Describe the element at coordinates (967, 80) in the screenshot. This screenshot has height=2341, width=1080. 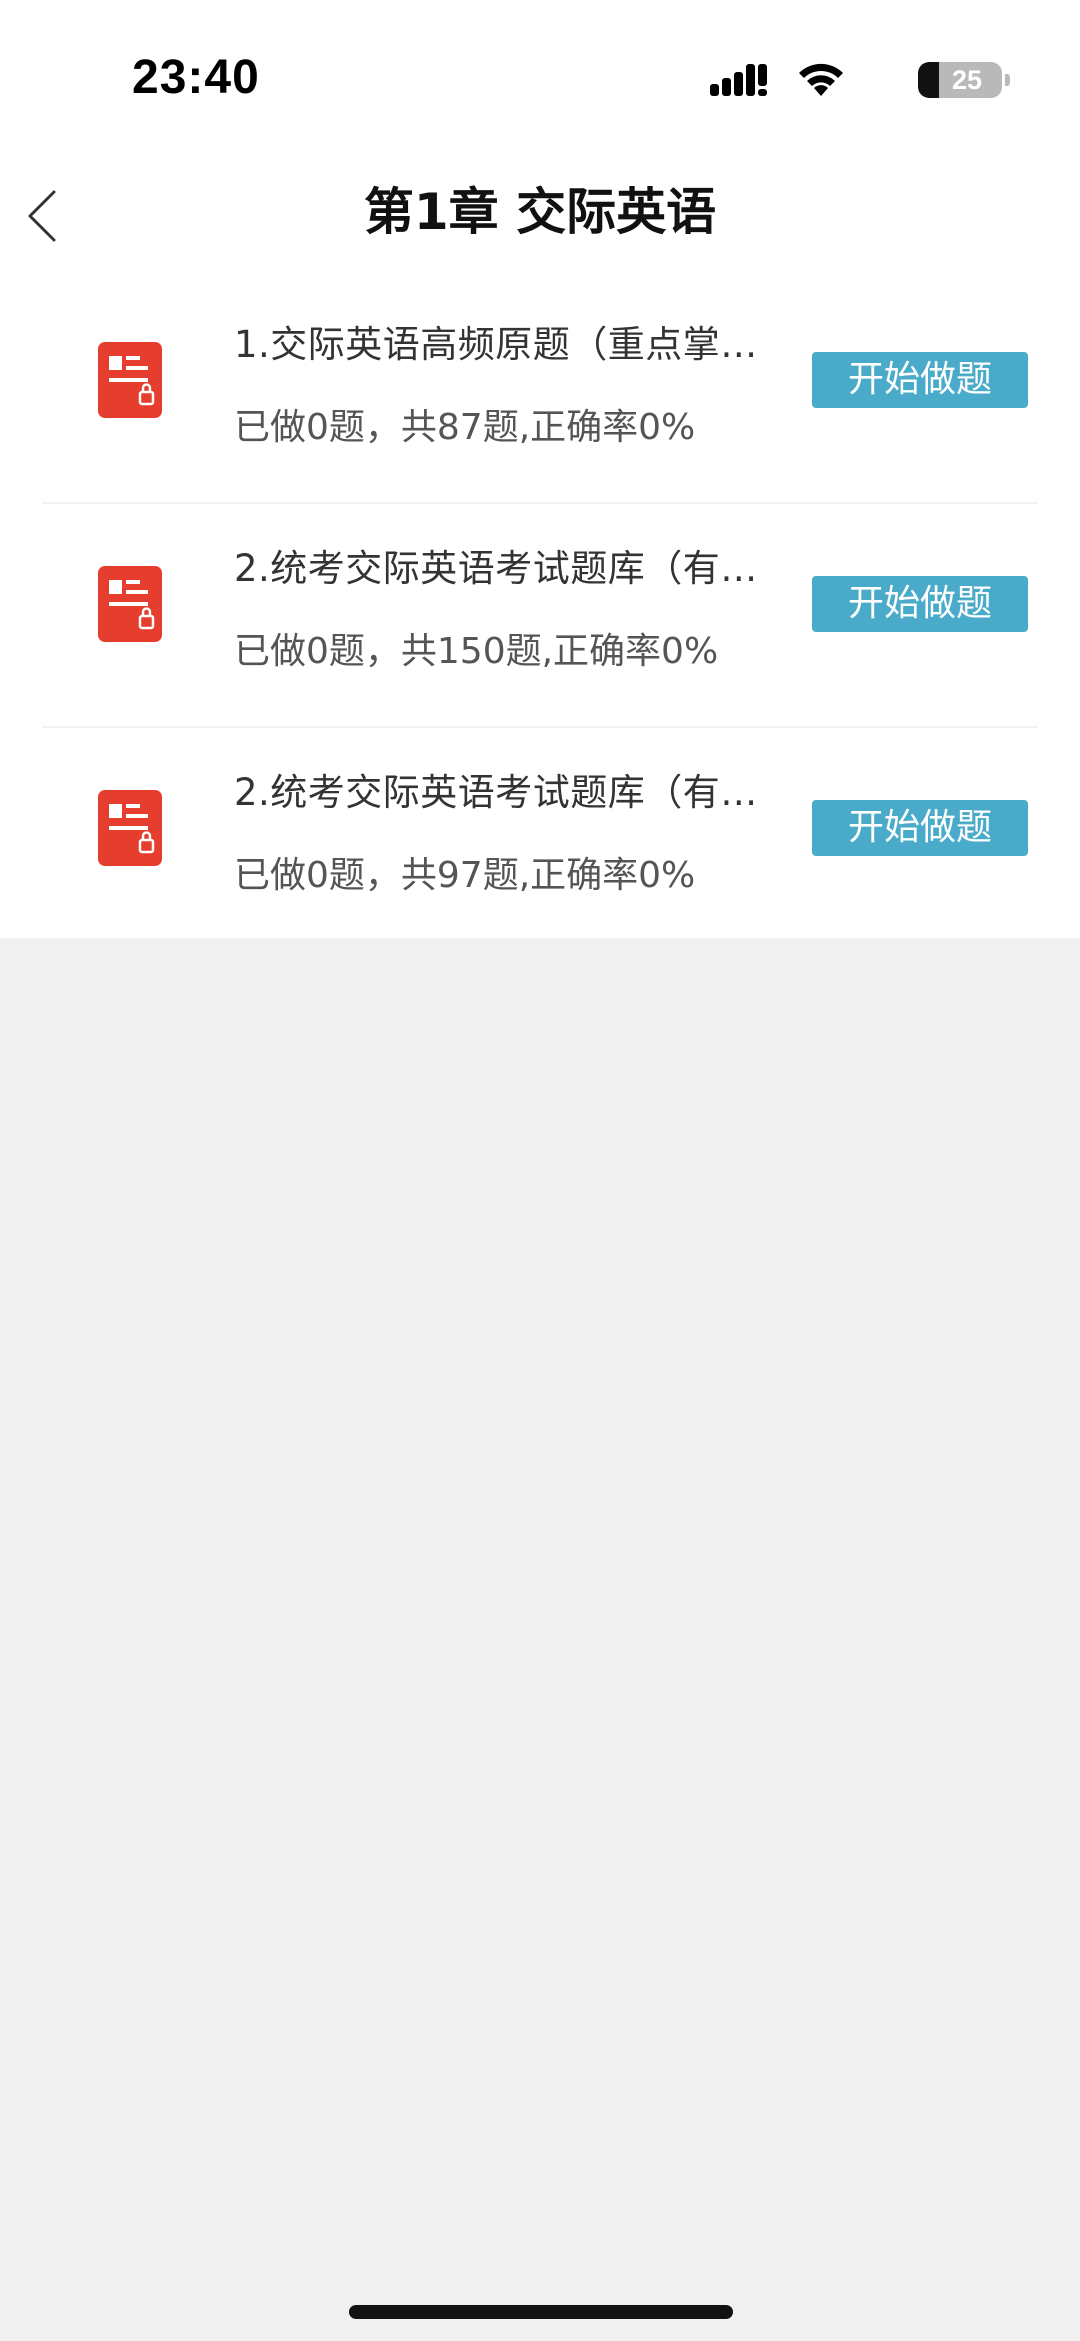
I see `battery-level: 25` at that location.